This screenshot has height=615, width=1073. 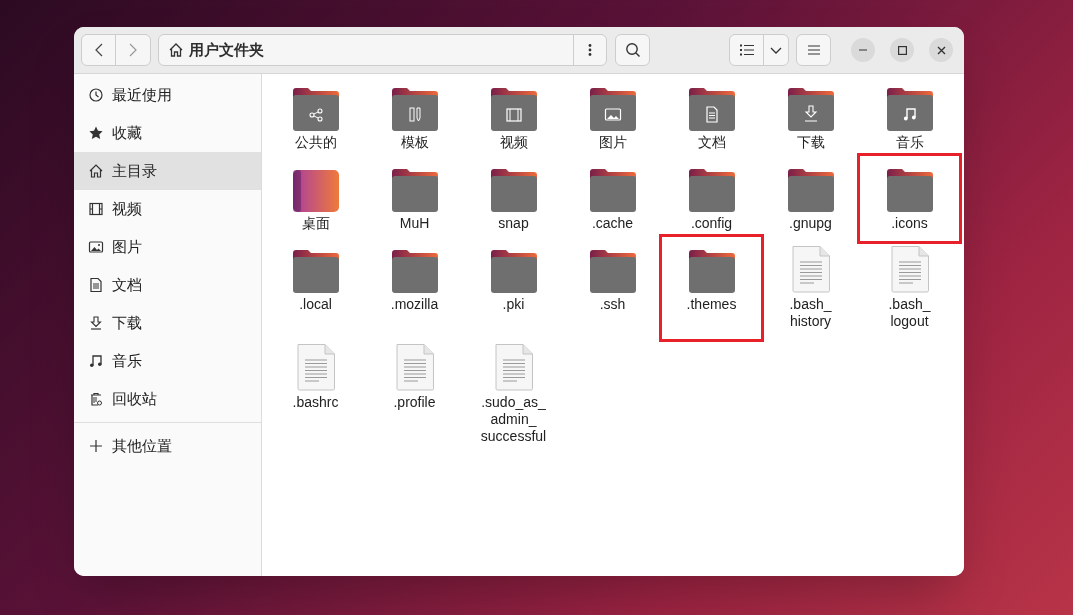 I want to click on minimize-button, so click(x=863, y=50).